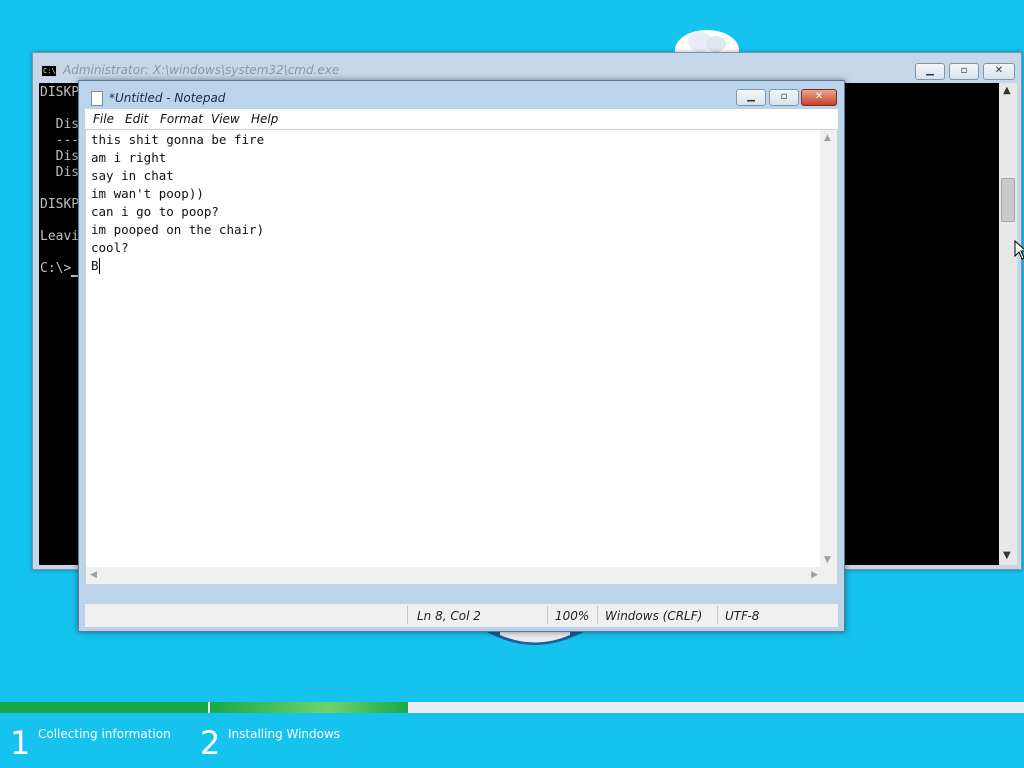 The height and width of the screenshot is (768, 1024). What do you see at coordinates (104, 734) in the screenshot?
I see `step-1-label: Collecting information` at bounding box center [104, 734].